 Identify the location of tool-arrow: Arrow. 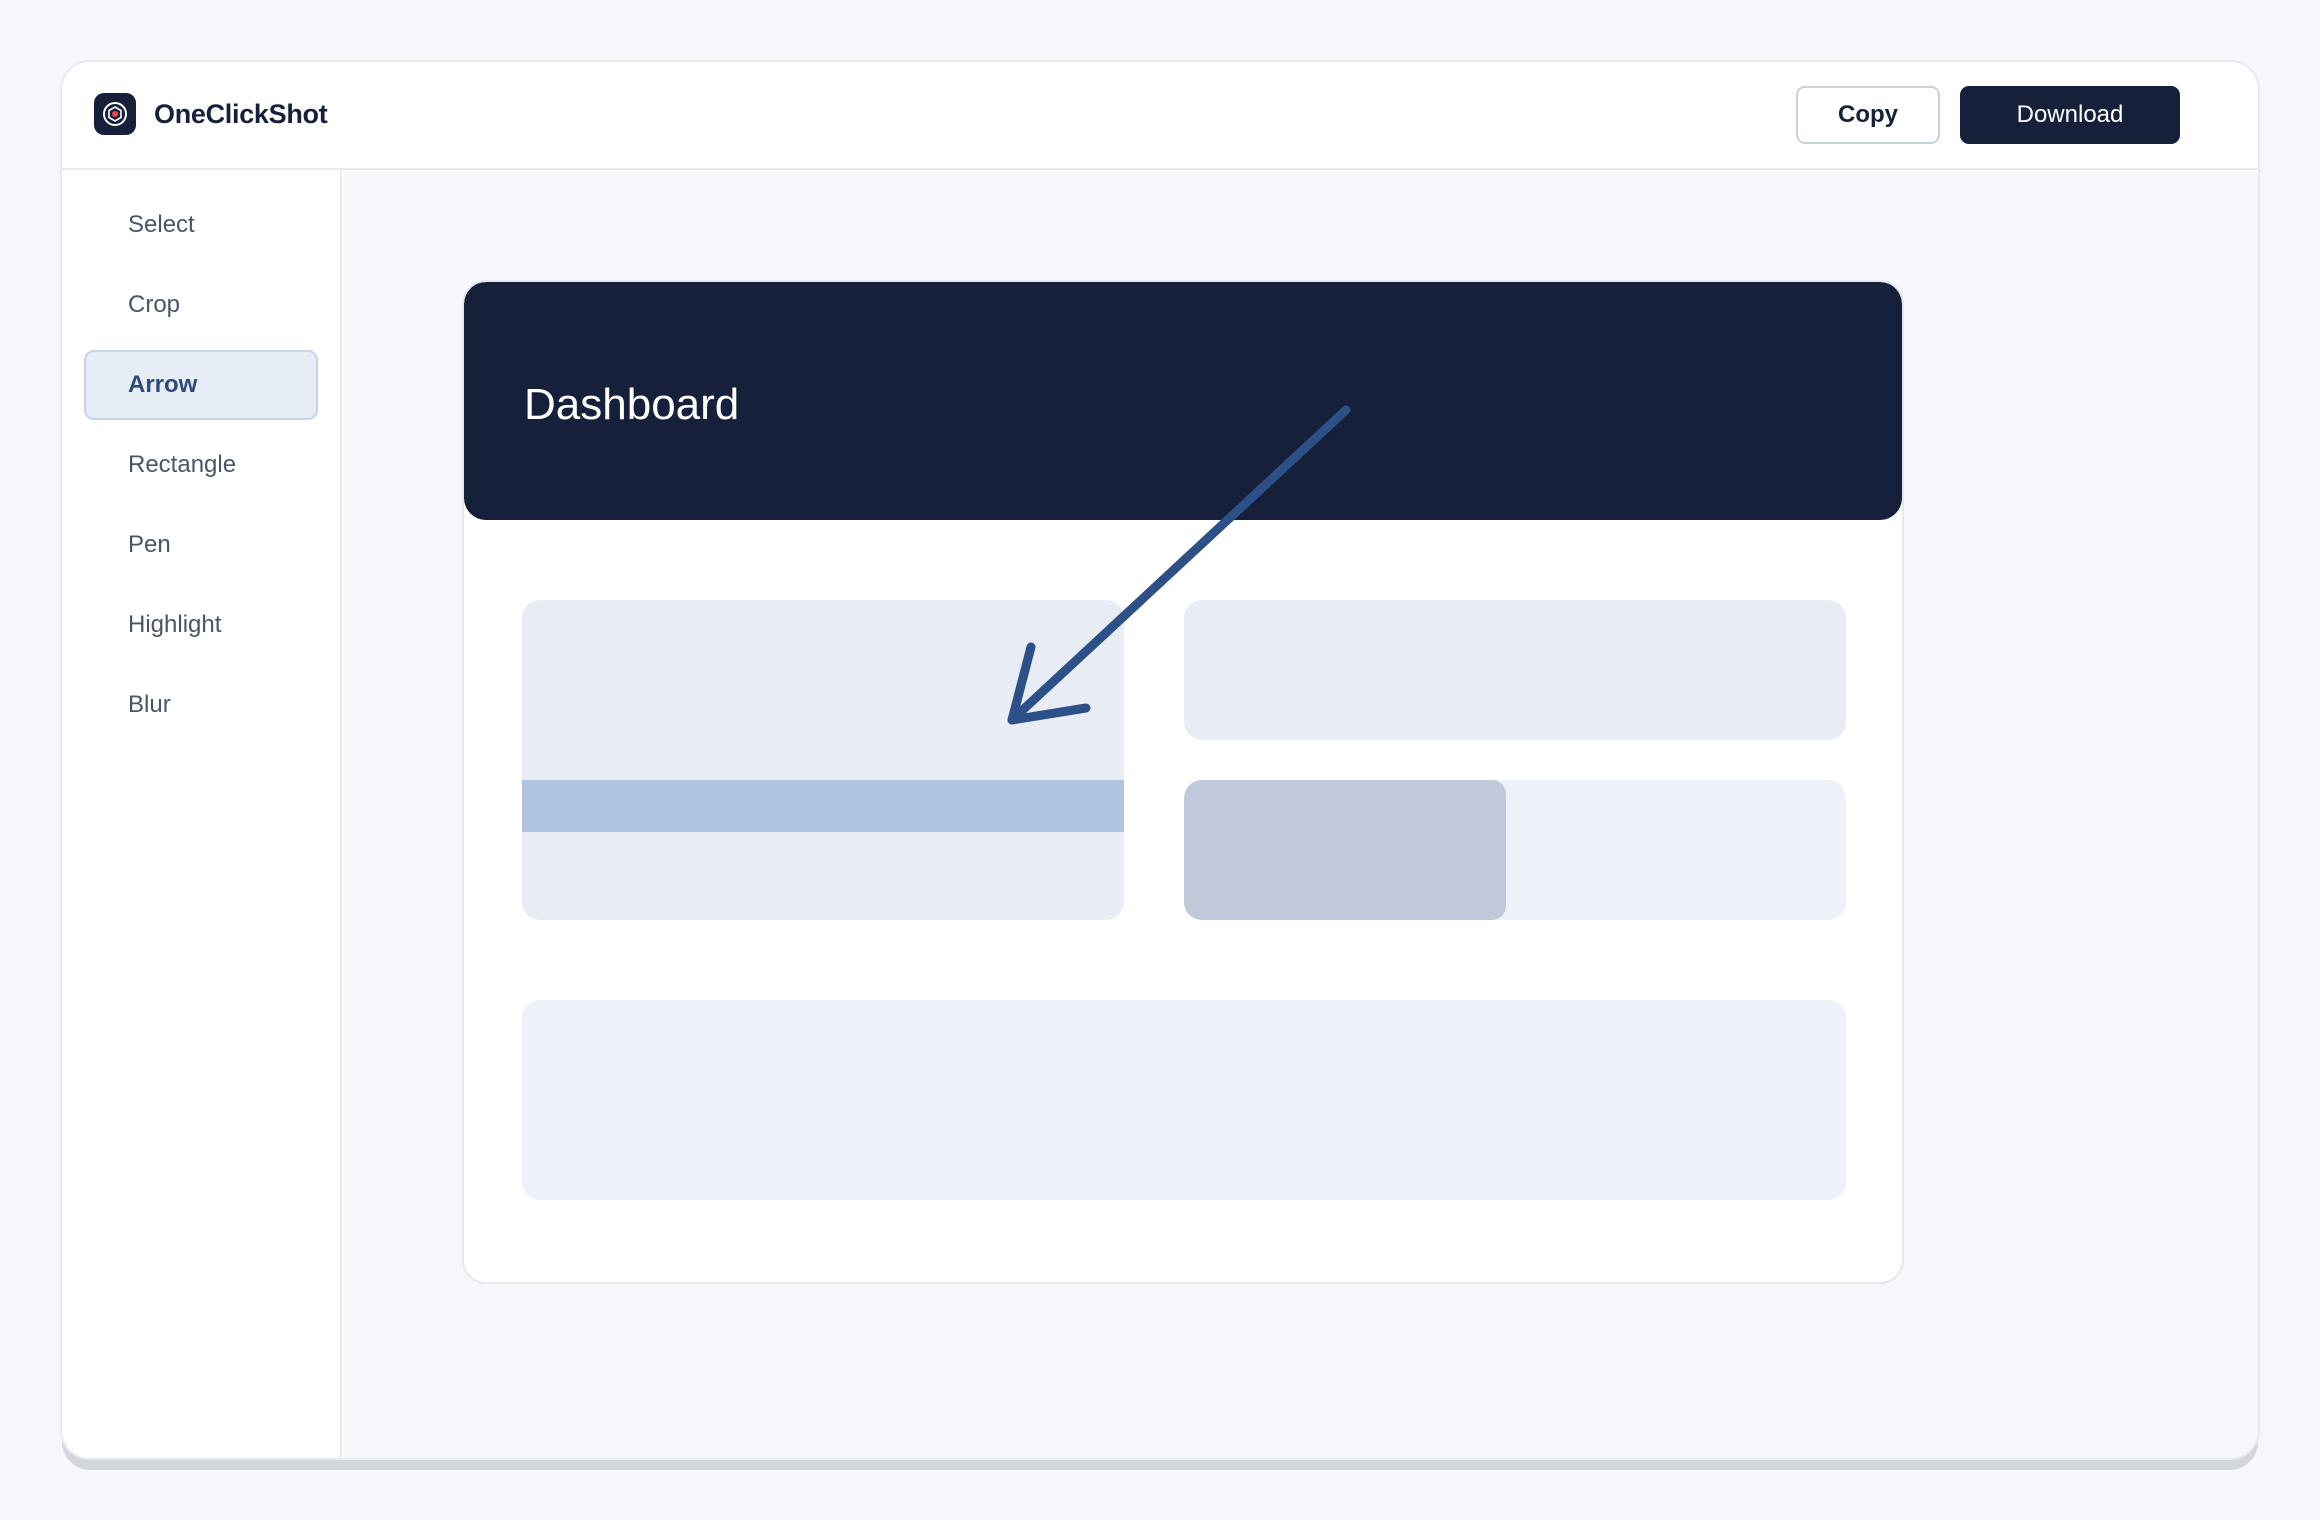
(201, 385).